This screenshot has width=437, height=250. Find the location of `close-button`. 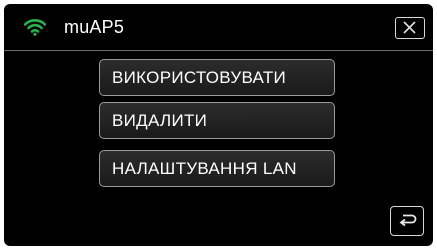

close-button is located at coordinates (410, 28).